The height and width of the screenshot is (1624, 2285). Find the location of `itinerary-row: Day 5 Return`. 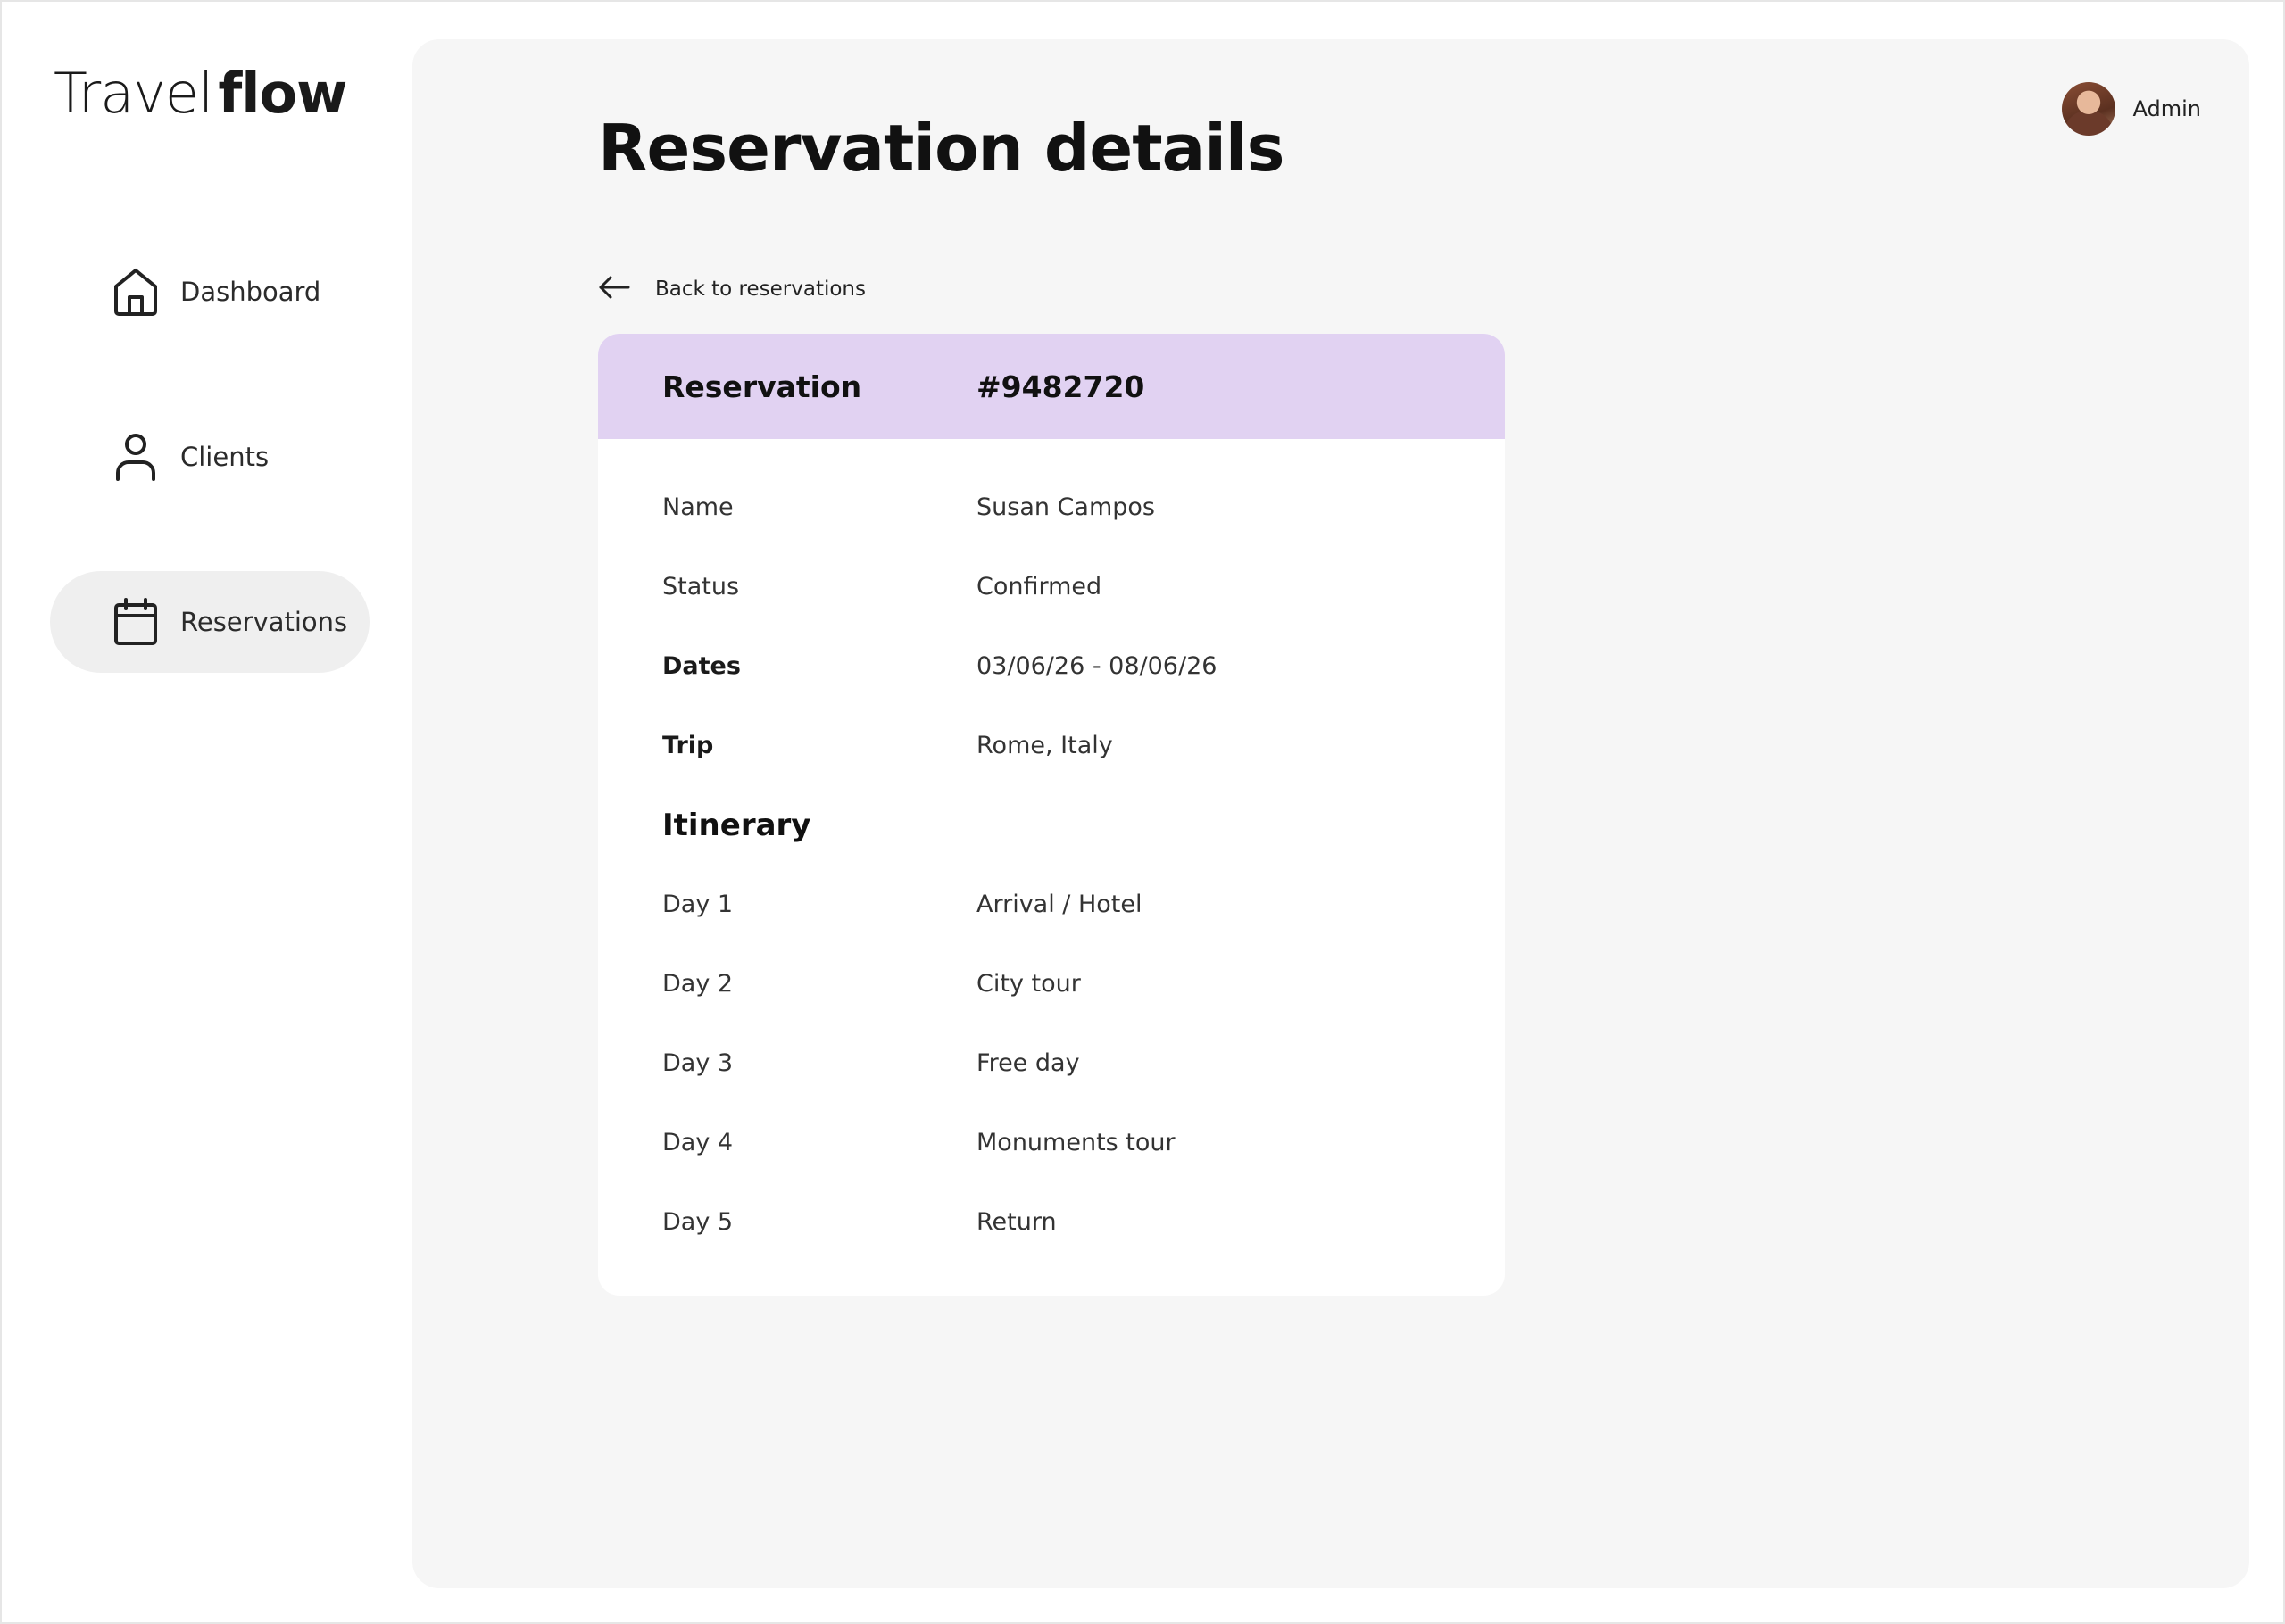

itinerary-row: Day 5 Return is located at coordinates (1083, 1222).